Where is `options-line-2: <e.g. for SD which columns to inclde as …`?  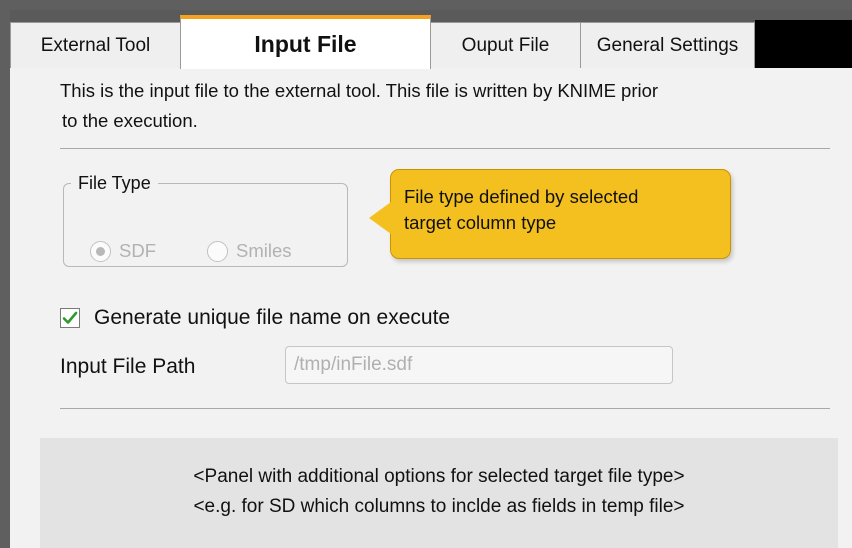 options-line-2: <e.g. for SD which columns to inclde as … is located at coordinates (439, 506).